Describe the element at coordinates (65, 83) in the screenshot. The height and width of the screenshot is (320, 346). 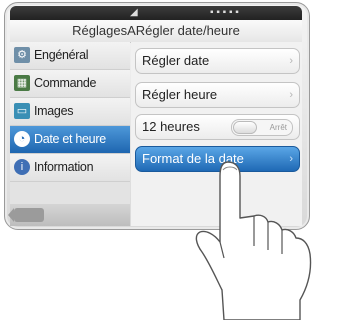
I see `sidebar-item-label: Commande` at that location.